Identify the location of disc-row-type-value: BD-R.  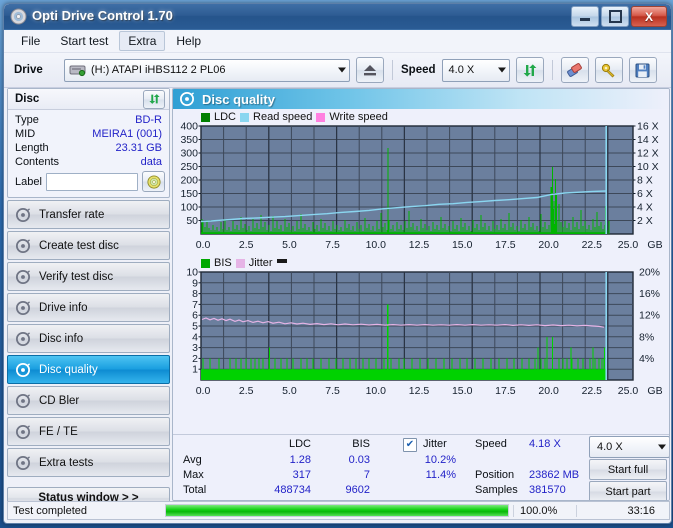
(148, 120).